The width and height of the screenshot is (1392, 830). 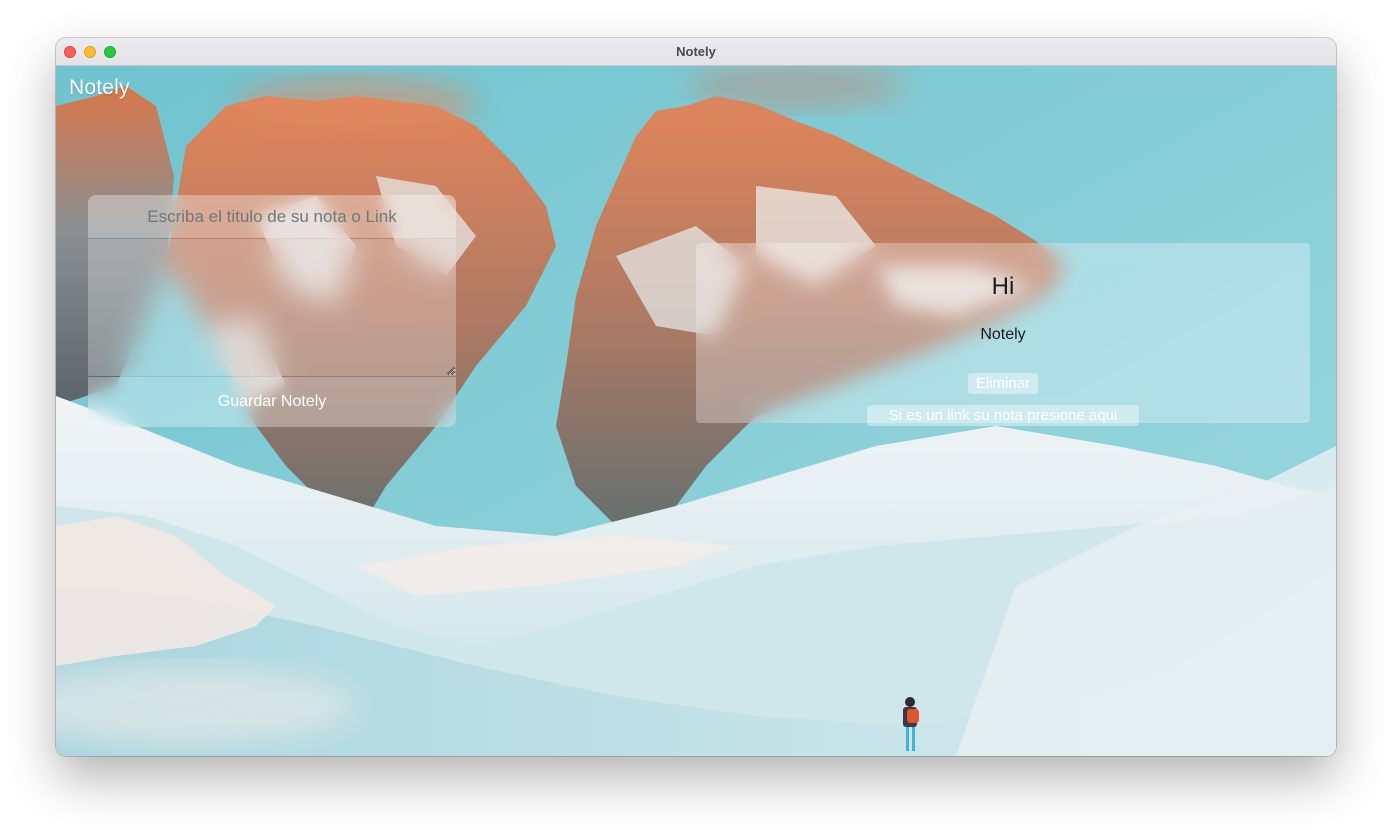 What do you see at coordinates (272, 216) in the screenshot?
I see `note-title-input` at bounding box center [272, 216].